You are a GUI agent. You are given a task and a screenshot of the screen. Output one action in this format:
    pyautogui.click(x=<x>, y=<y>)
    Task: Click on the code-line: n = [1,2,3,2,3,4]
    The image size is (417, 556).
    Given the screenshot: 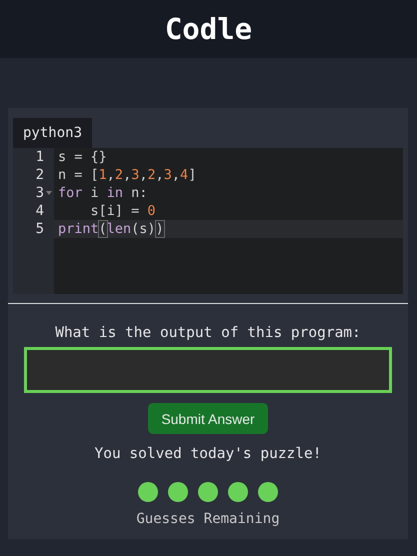 What is the action you would take?
    pyautogui.click(x=127, y=175)
    